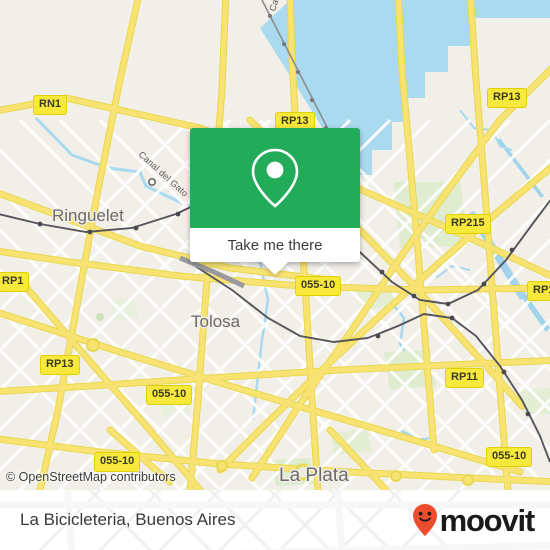 The width and height of the screenshot is (550, 550). I want to click on footer-location-title: La Bicicleteria, Buenos Aires, so click(128, 519).